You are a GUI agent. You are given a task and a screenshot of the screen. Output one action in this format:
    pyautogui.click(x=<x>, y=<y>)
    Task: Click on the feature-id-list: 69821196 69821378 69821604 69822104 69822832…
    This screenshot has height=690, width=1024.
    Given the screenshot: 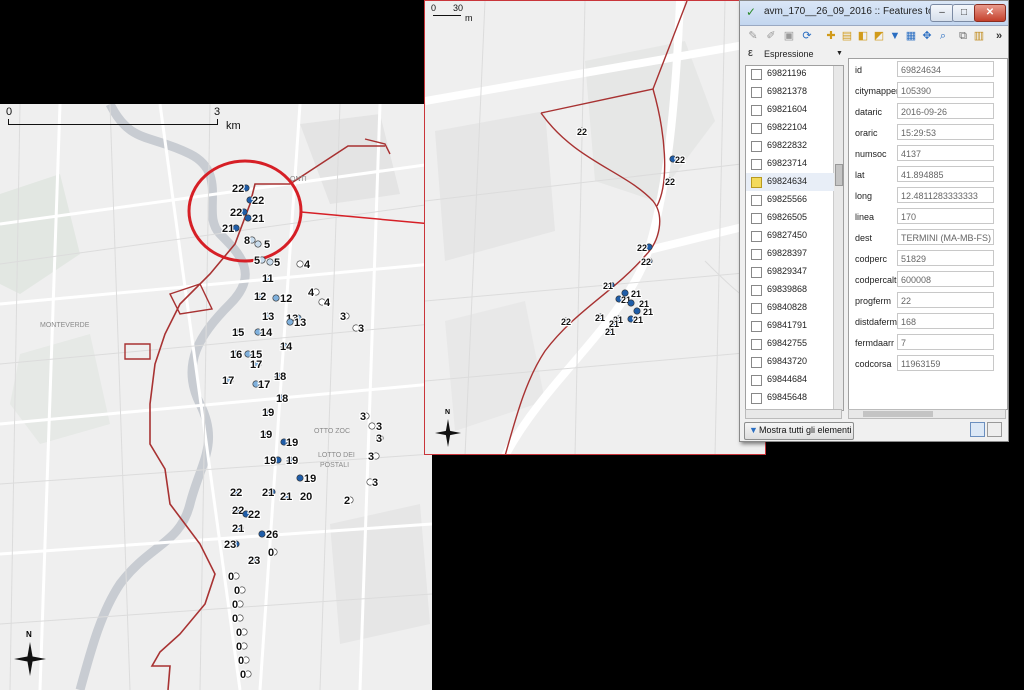 What is the action you would take?
    pyautogui.click(x=794, y=238)
    